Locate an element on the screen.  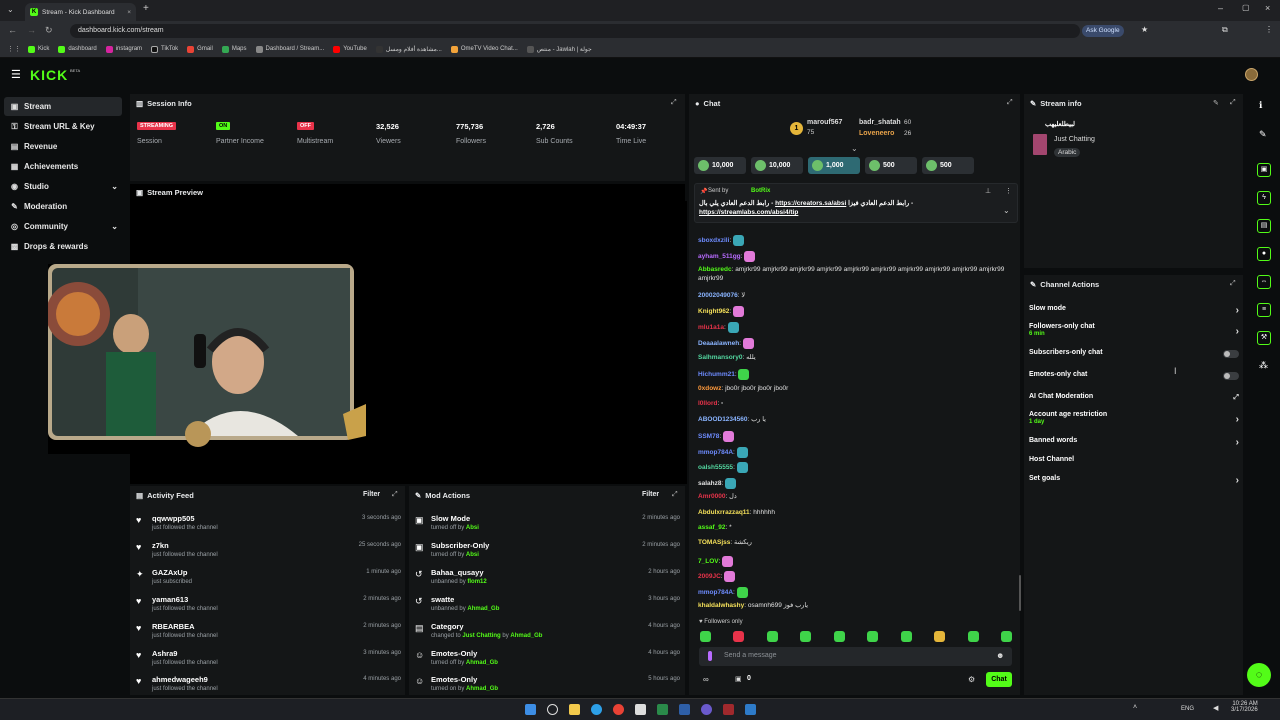
windows-start-icon is located at coordinates (530, 709).